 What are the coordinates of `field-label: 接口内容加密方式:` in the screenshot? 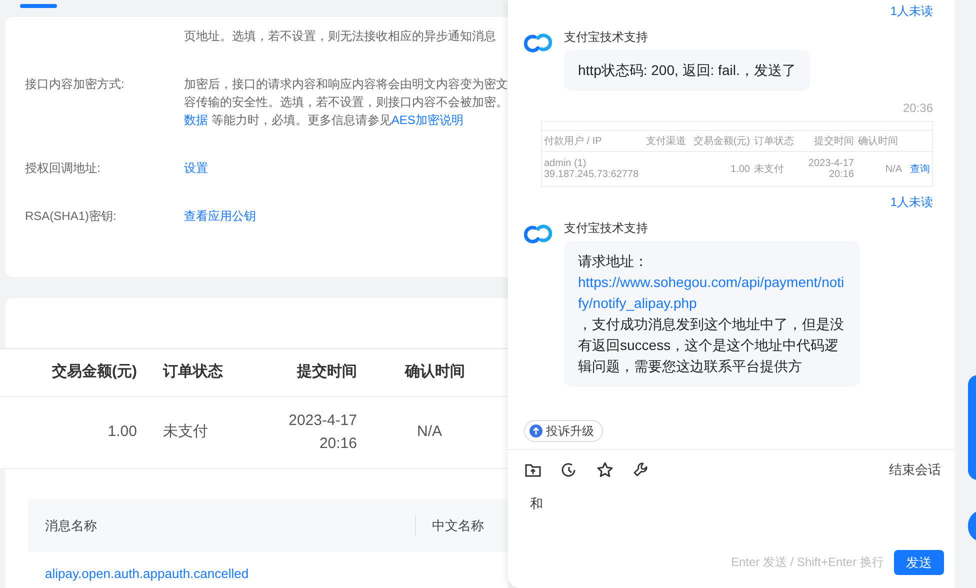 It's located at (75, 84).